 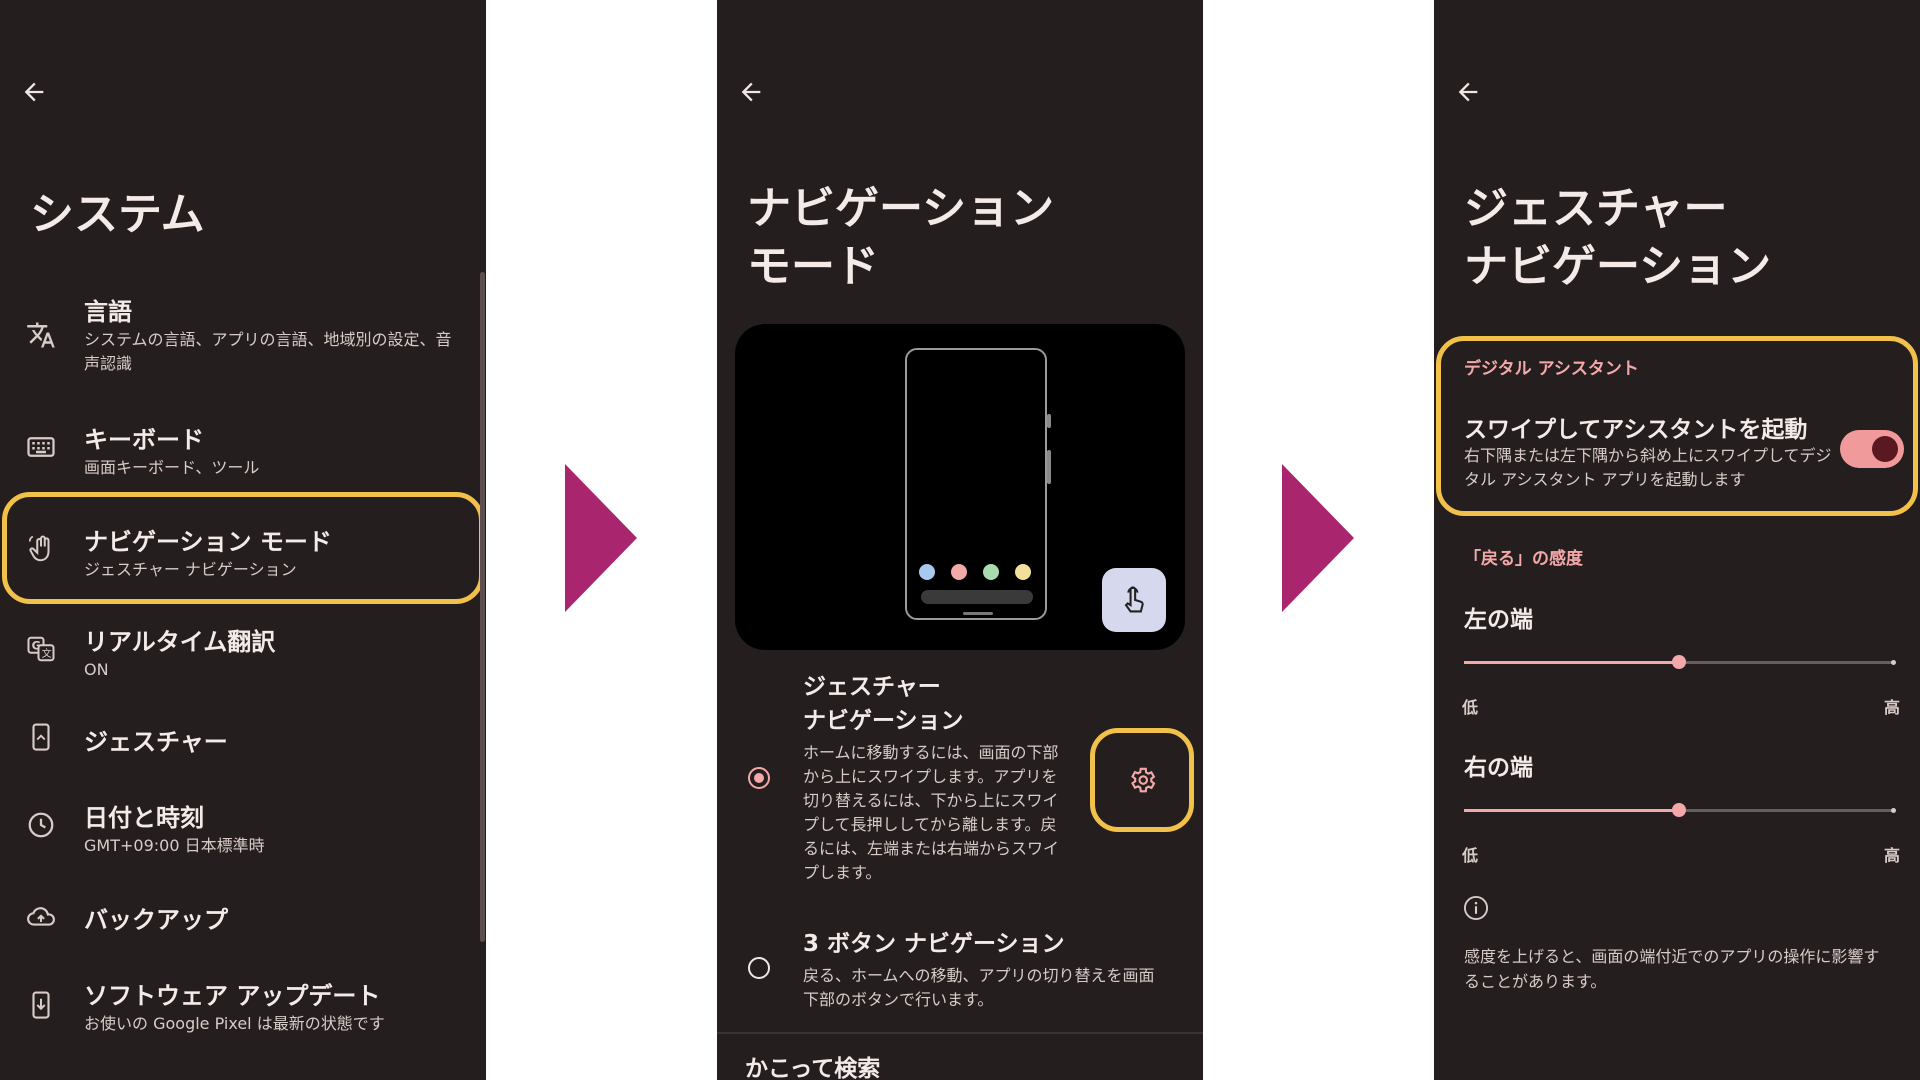 I want to click on phone-gesture-icon, so click(x=41, y=737).